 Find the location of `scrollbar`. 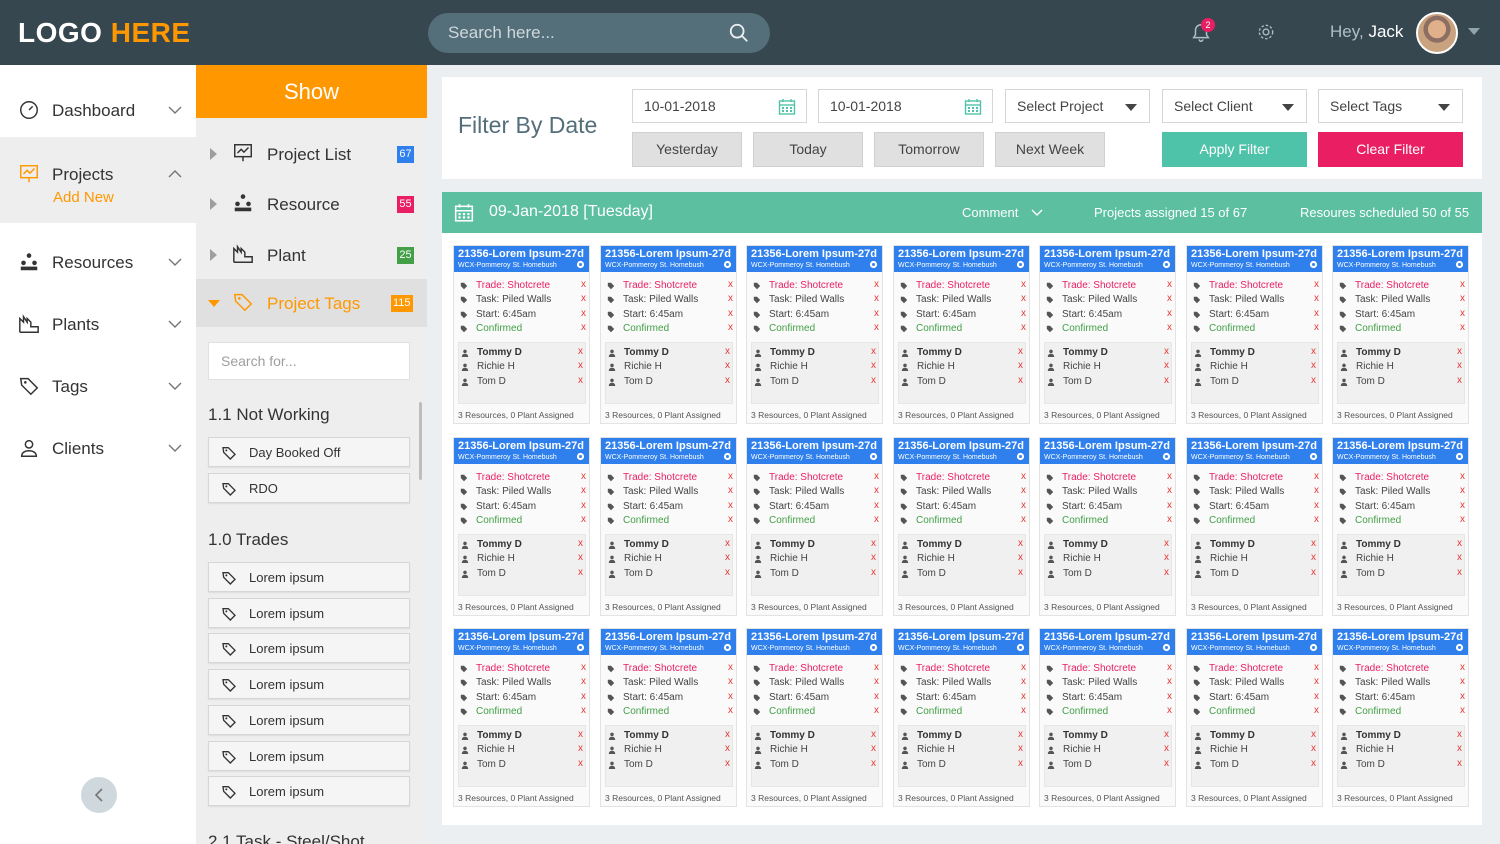

scrollbar is located at coordinates (420, 441).